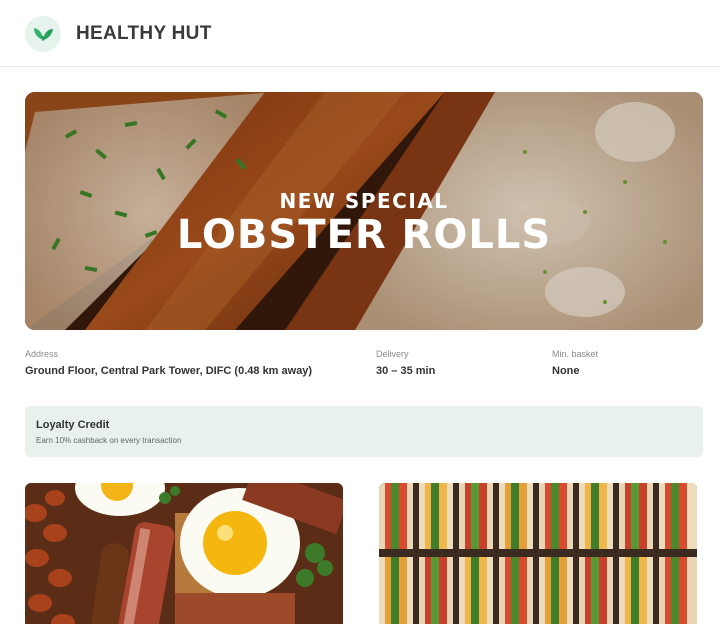 Image resolution: width=720 pixels, height=624 pixels. Describe the element at coordinates (392, 354) in the screenshot. I see `delivery-label: Delivery` at that location.